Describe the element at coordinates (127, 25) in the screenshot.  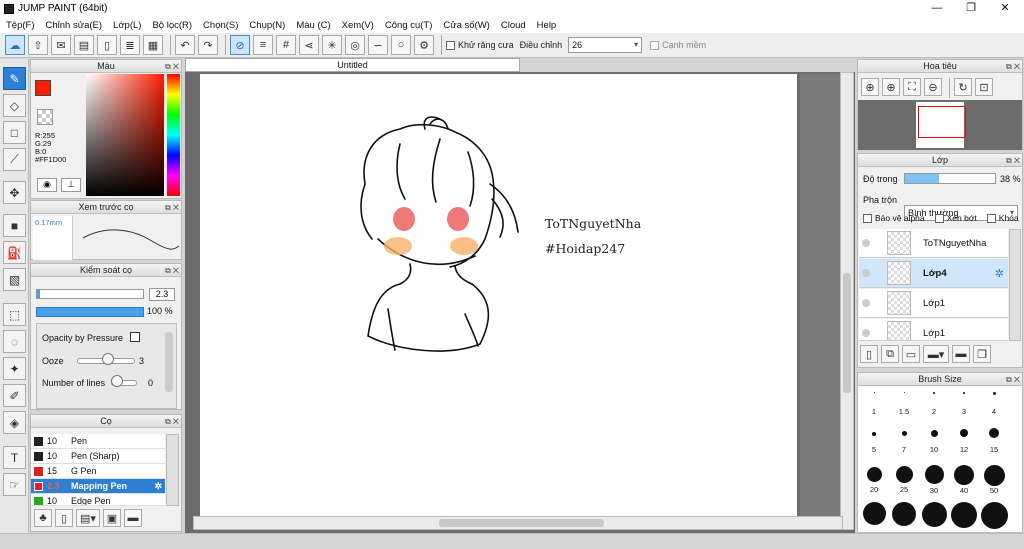
I see `menu-layer: Lớp(L)` at that location.